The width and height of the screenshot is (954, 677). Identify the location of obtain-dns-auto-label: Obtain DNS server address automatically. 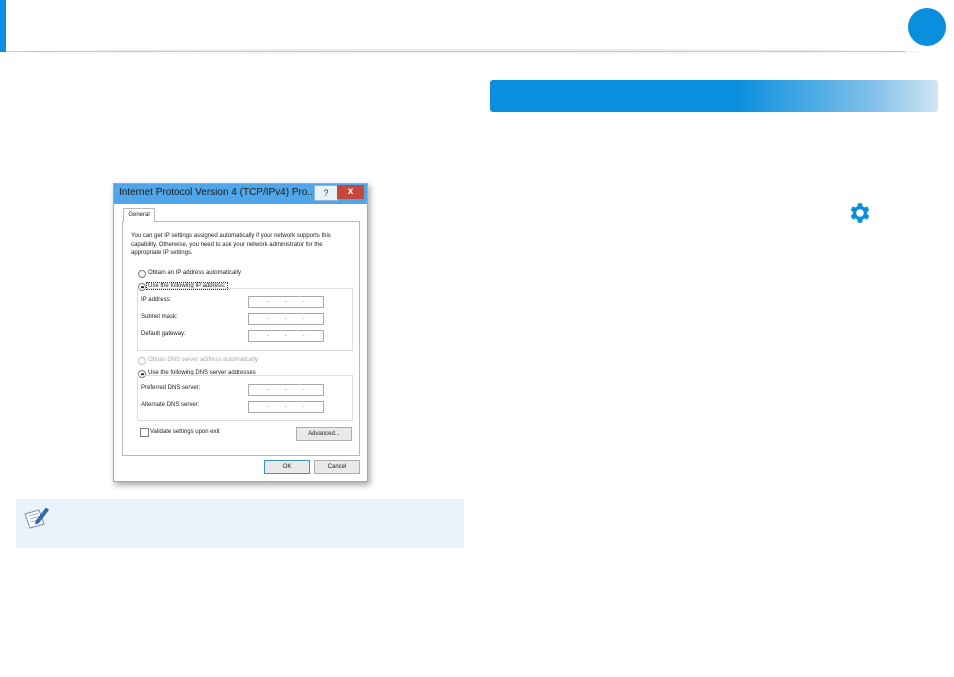
(203, 360).